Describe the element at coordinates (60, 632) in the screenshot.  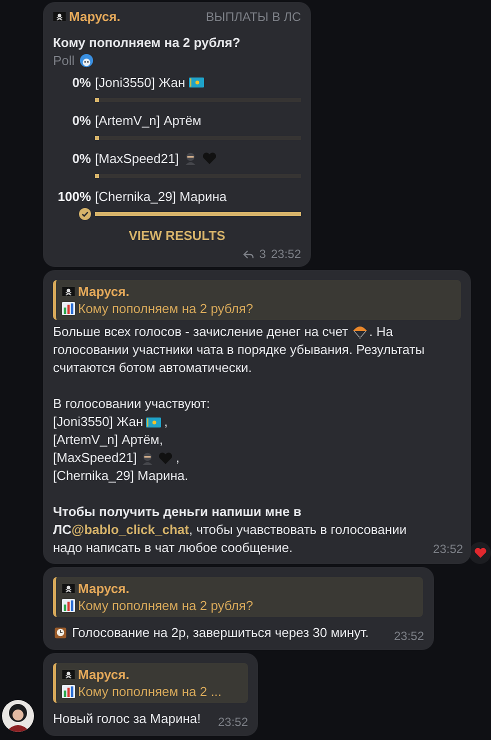
I see `clock-icon` at that location.